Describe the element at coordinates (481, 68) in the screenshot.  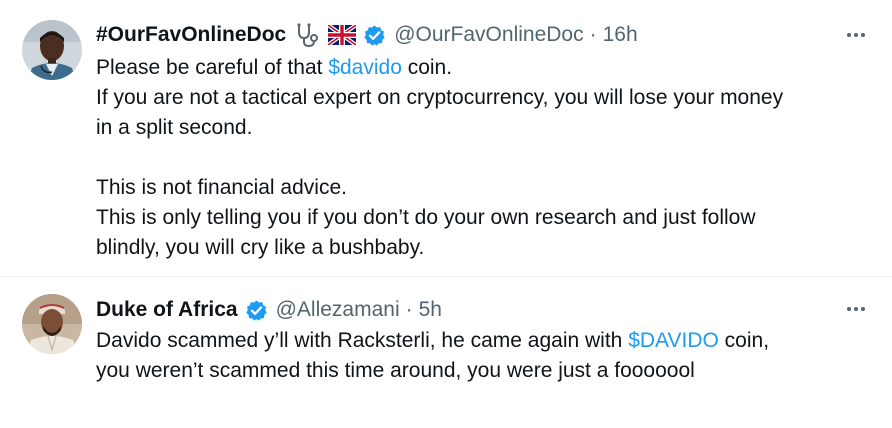
I see `tweet-text-line: Please be careful of that $davido coin.` at that location.